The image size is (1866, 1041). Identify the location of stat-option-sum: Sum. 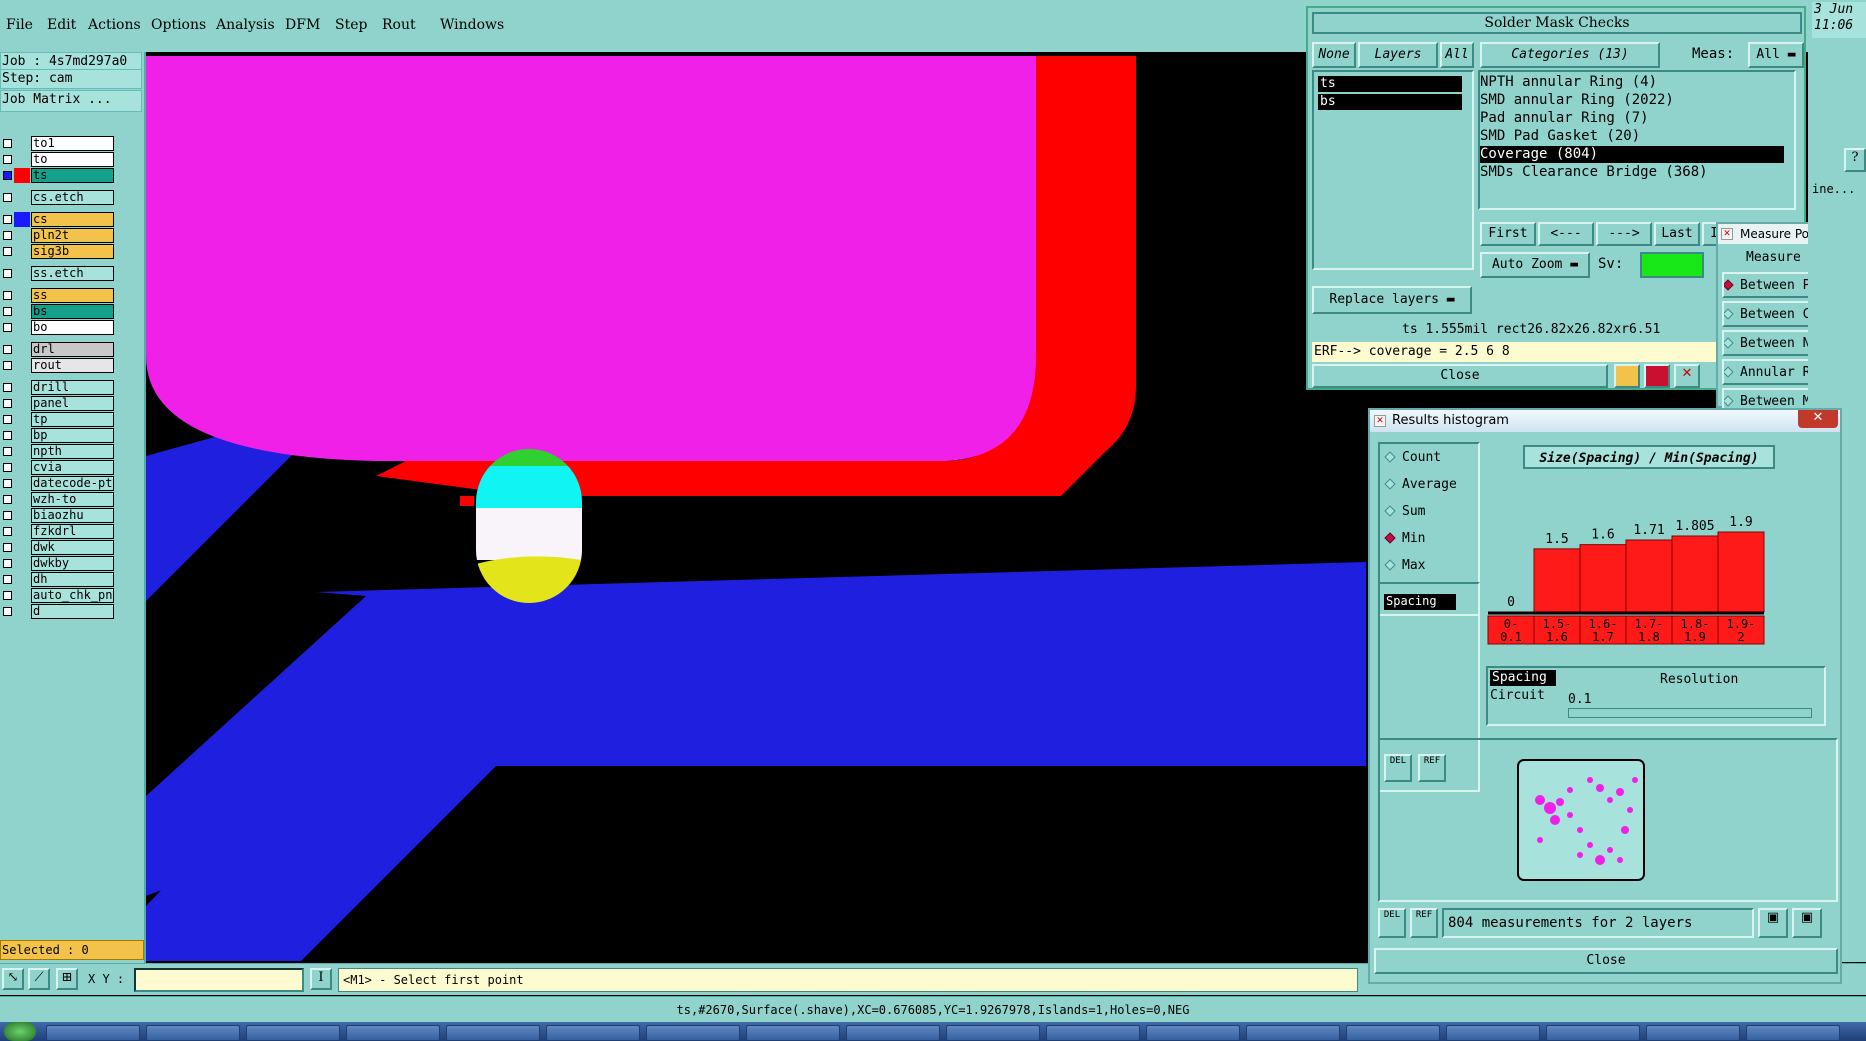
(1404, 511).